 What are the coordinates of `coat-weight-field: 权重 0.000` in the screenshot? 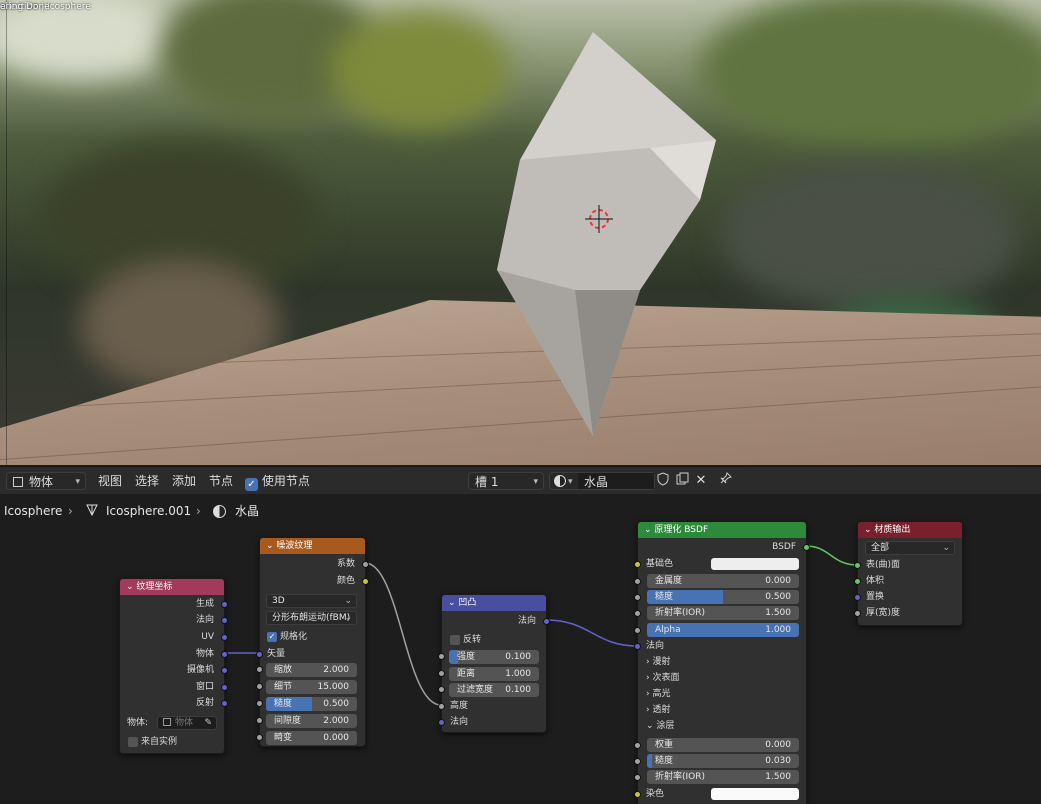 It's located at (723, 745).